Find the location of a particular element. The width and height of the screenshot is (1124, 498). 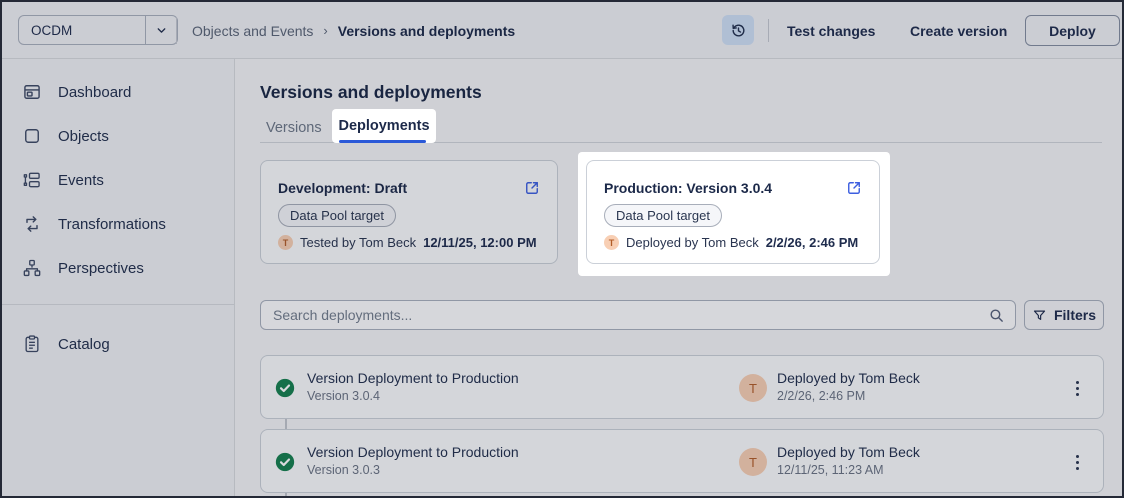

version-history-button is located at coordinates (738, 30).